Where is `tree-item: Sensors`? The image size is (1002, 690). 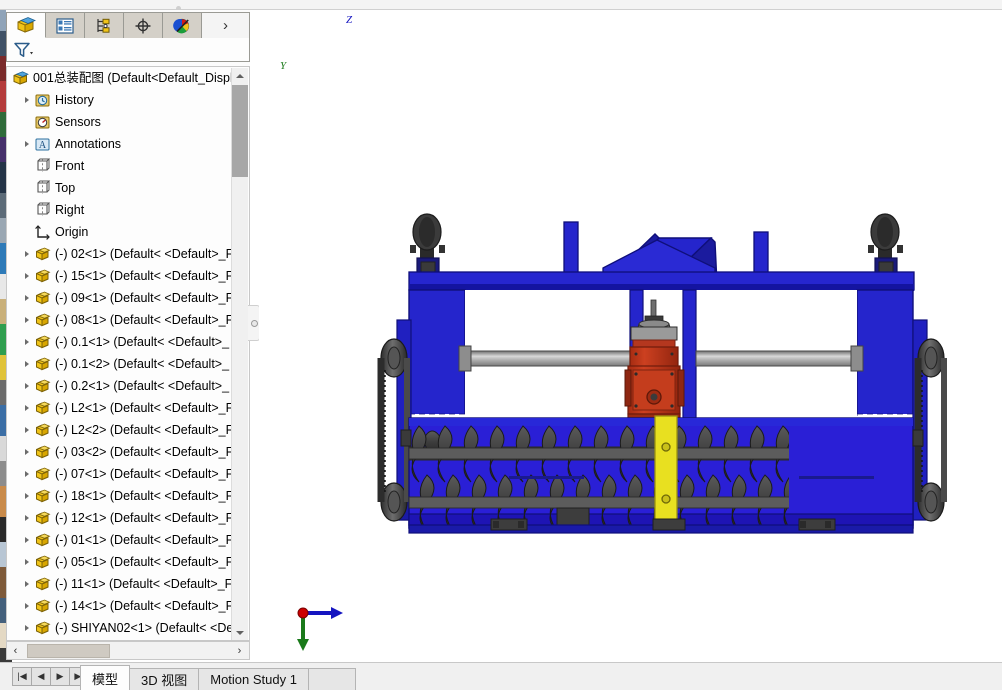 tree-item: Sensors is located at coordinates (120, 122).